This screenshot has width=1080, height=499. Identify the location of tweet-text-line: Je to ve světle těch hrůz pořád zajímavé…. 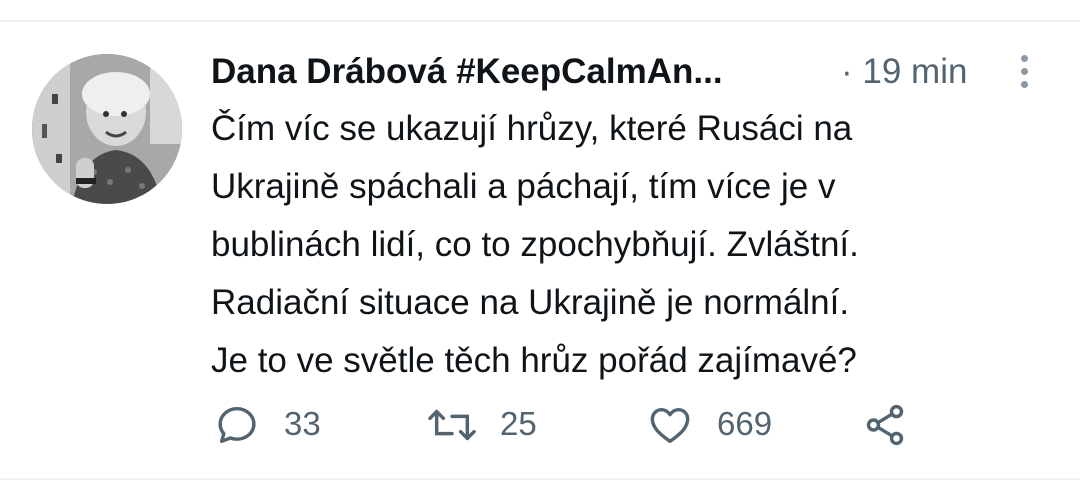
(534, 360).